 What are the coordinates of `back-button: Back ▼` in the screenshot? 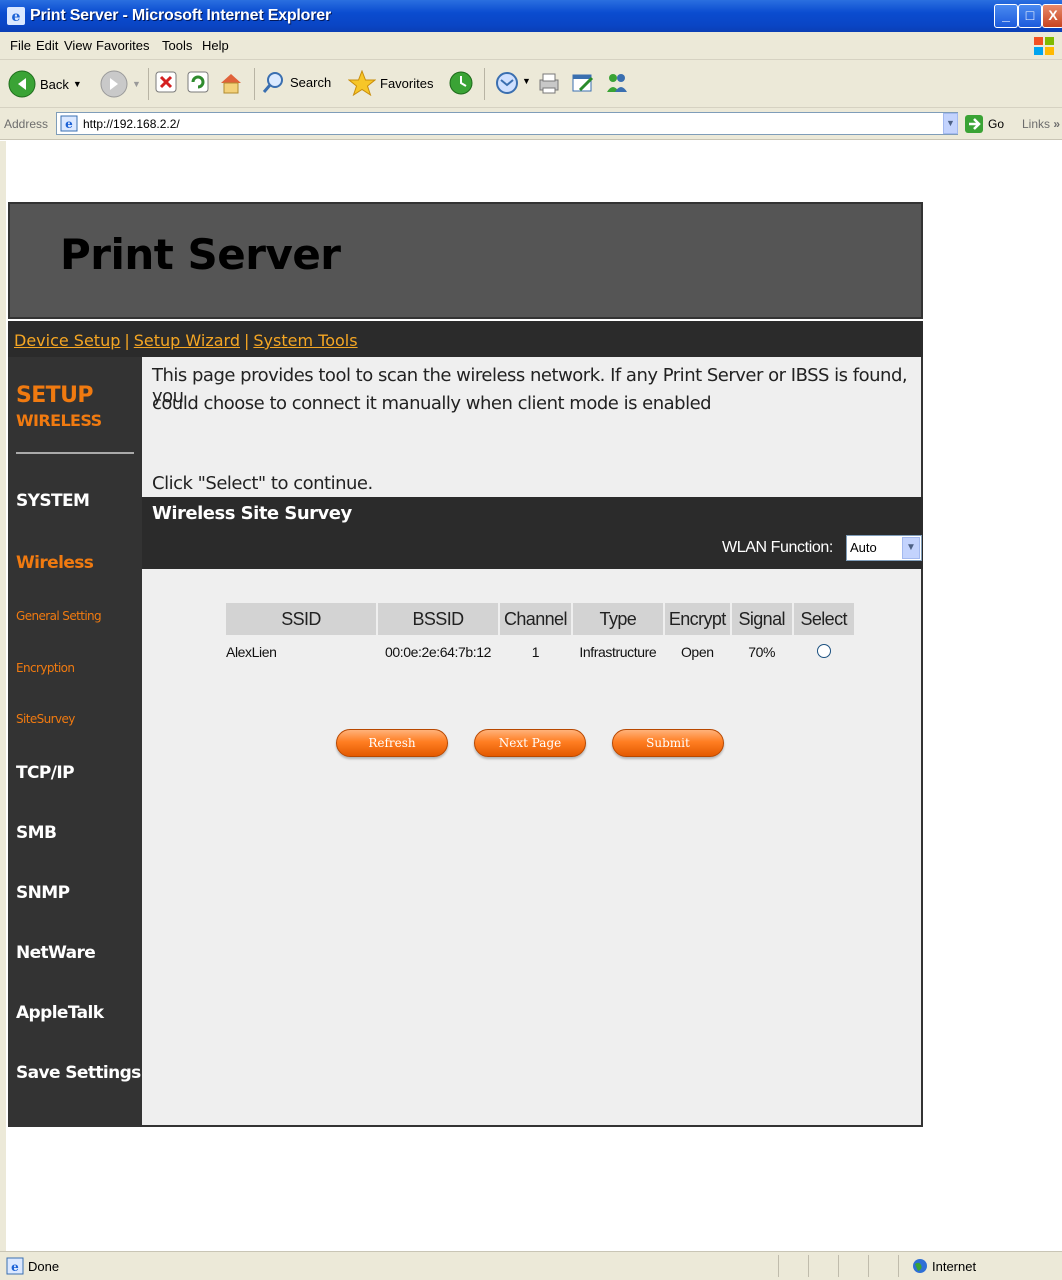 It's located at (45, 84).